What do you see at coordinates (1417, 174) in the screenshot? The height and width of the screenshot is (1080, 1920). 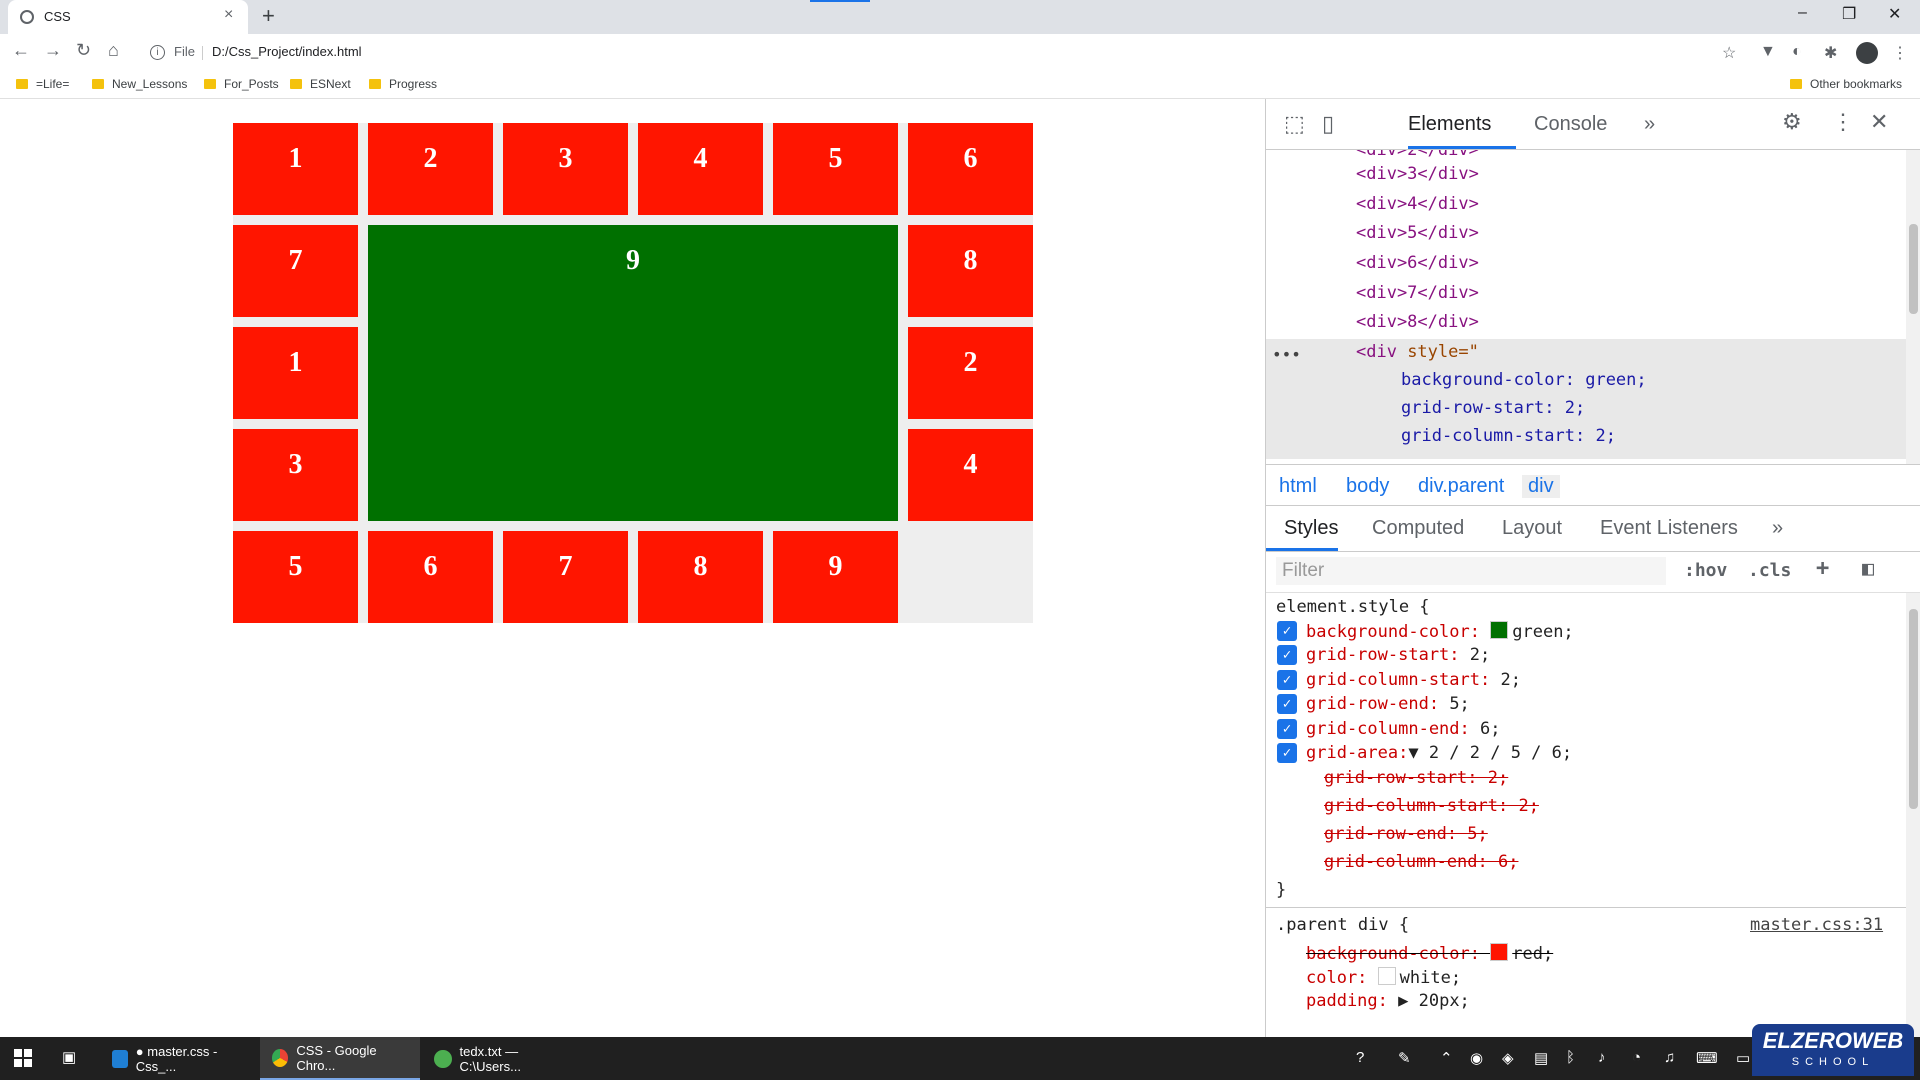 I see `dom-line: <div>3</div>` at bounding box center [1417, 174].